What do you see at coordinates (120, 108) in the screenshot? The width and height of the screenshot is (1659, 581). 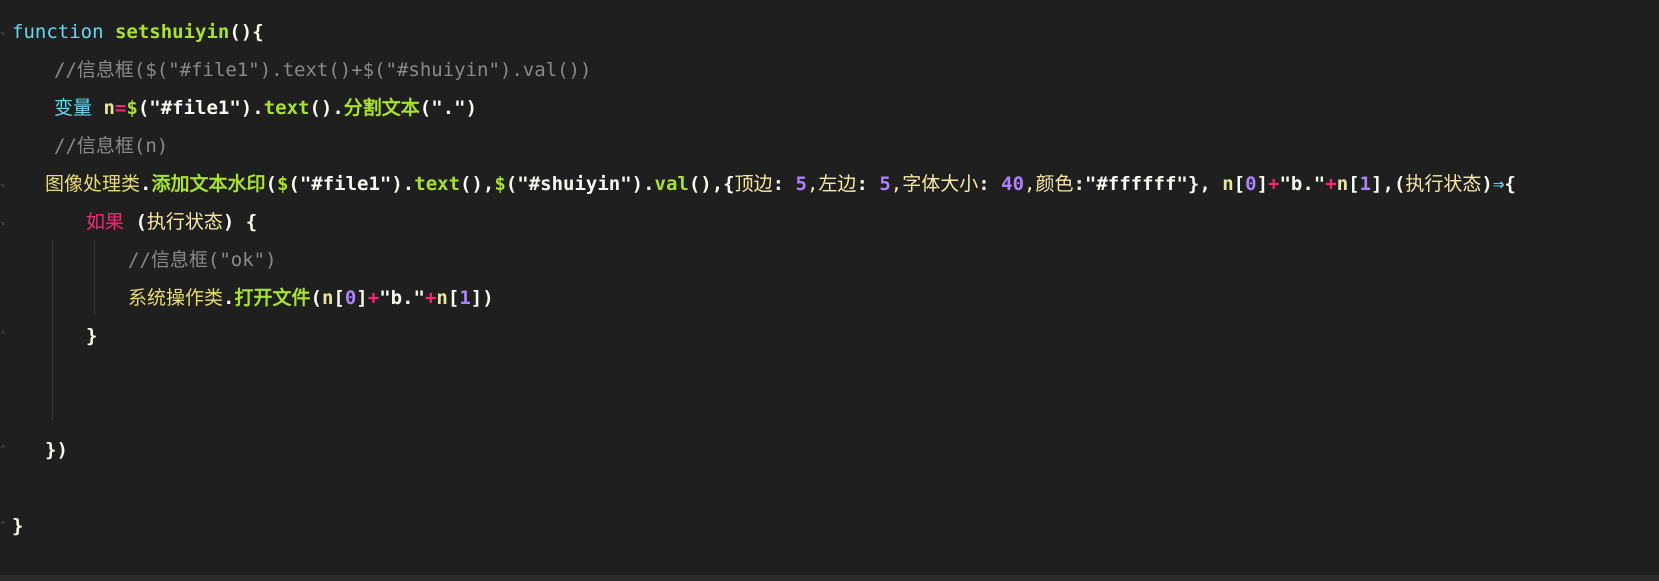 I see `operator-token: =` at bounding box center [120, 108].